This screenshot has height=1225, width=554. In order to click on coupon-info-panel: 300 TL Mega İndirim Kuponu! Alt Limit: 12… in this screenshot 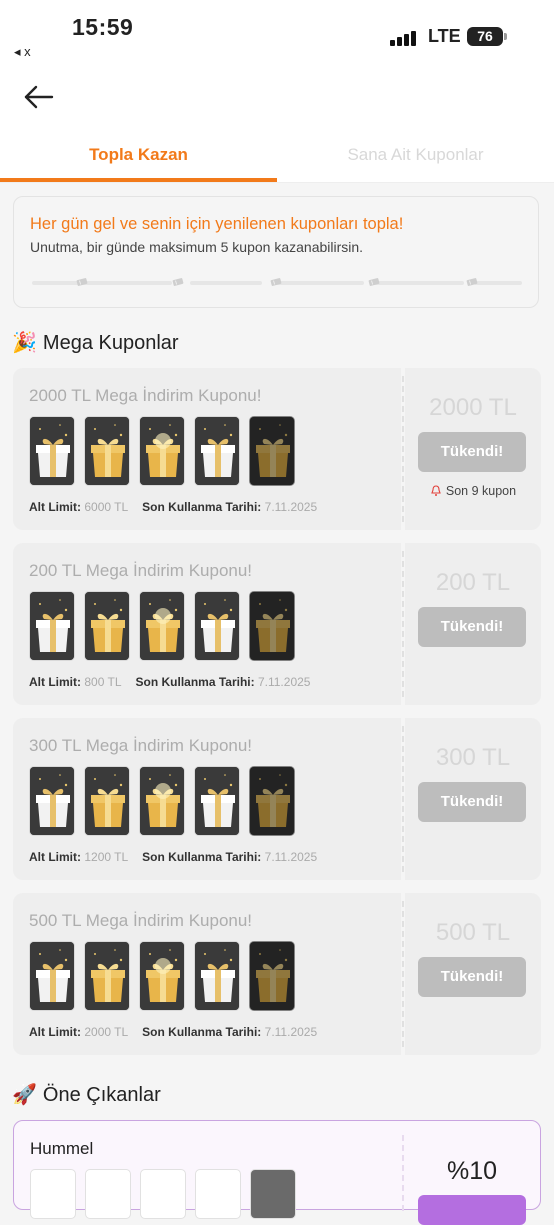, I will do `click(207, 799)`.